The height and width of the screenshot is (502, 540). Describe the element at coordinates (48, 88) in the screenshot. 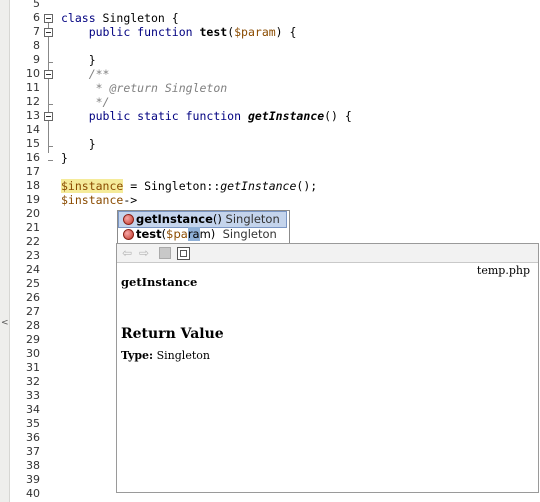

I see `fold-guide` at that location.